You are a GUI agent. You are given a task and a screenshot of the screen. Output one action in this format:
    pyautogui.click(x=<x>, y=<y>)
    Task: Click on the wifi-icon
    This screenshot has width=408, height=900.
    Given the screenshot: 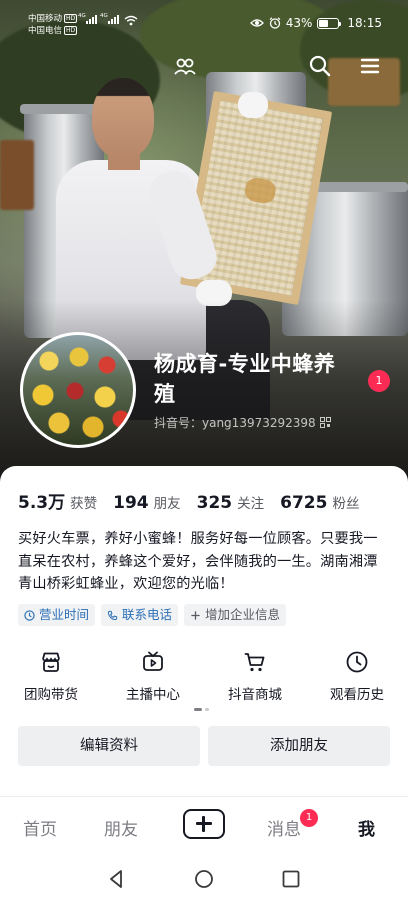 What is the action you would take?
    pyautogui.click(x=131, y=20)
    